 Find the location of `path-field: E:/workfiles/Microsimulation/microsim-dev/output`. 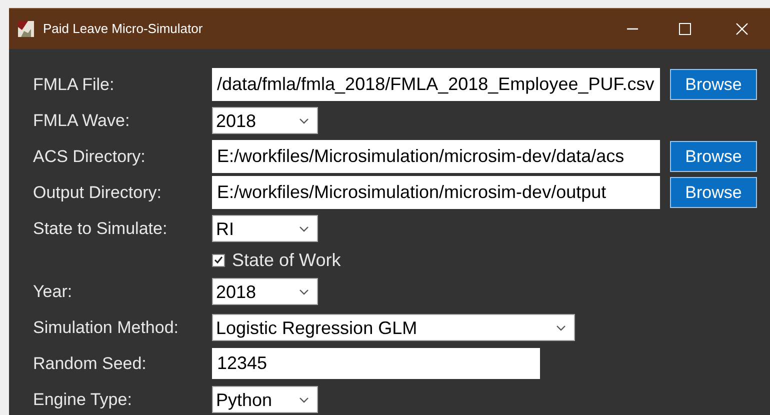

path-field: E:/workfiles/Microsimulation/microsim-dev/output is located at coordinates (436, 192).